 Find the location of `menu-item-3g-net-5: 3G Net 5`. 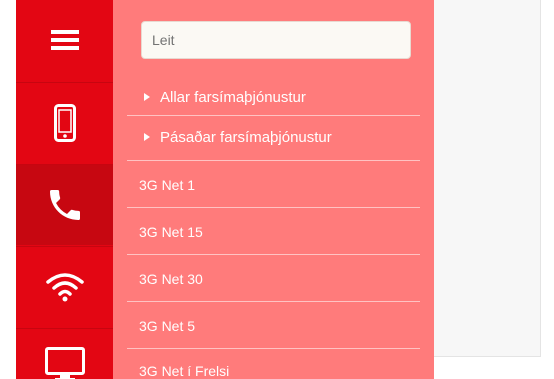

menu-item-3g-net-5: 3G Net 5 is located at coordinates (273, 326).